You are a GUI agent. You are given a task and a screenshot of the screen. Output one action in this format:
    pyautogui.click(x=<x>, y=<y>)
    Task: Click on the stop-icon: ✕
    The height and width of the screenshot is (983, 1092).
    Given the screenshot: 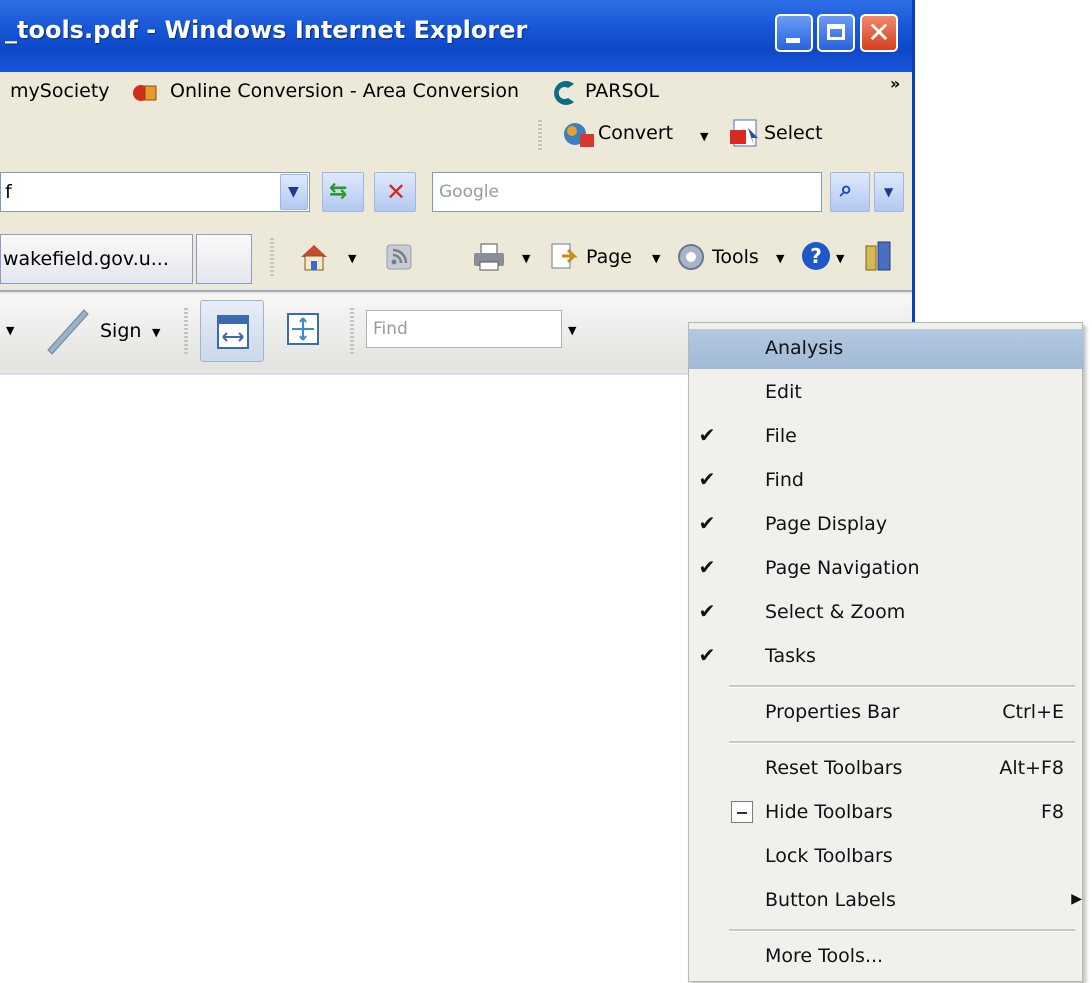 What is the action you would take?
    pyautogui.click(x=396, y=192)
    